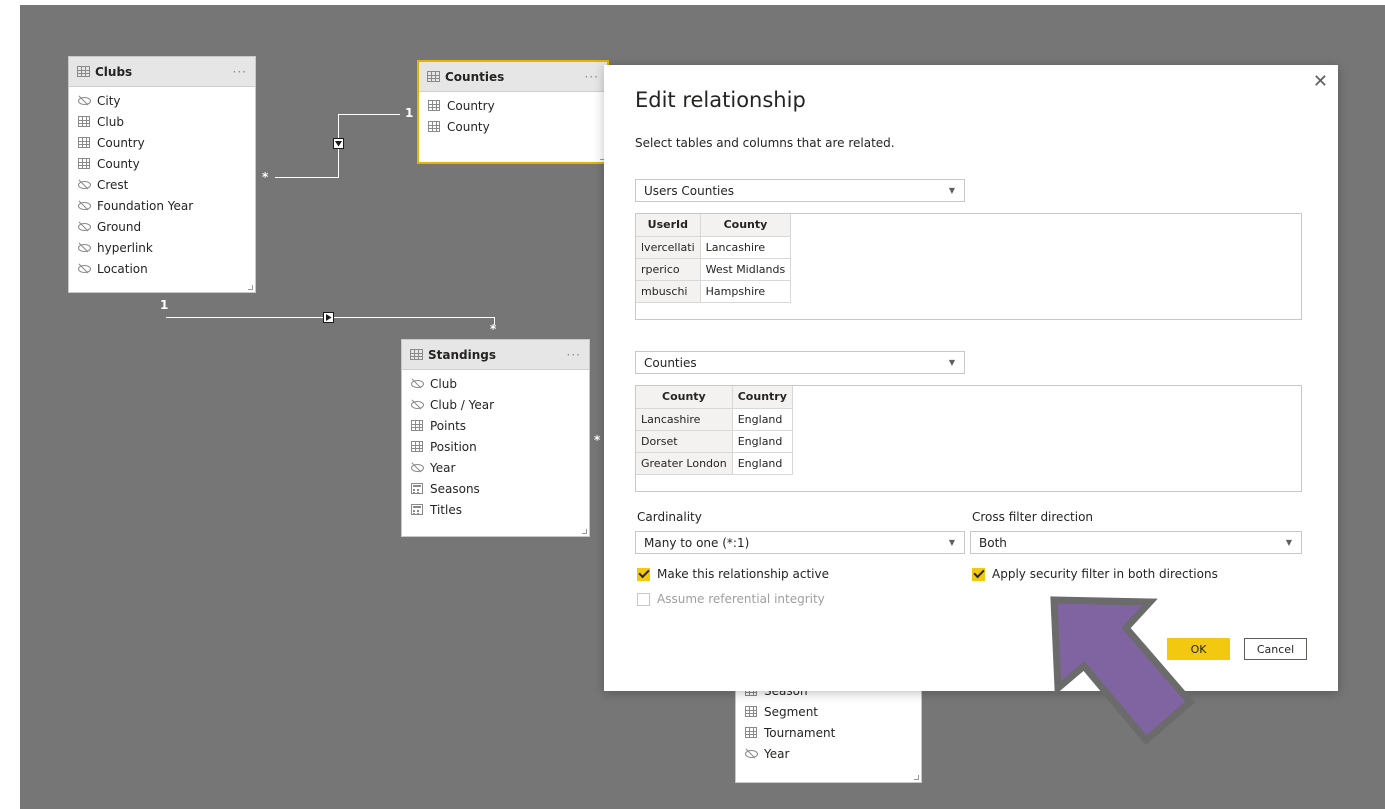  What do you see at coordinates (668, 225) in the screenshot?
I see `preview-column-header: UserId` at bounding box center [668, 225].